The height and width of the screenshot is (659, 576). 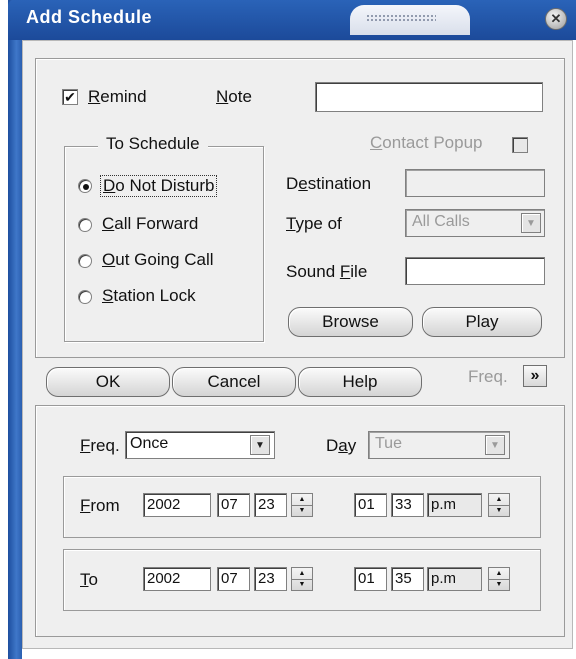 What do you see at coordinates (475, 271) in the screenshot?
I see `sound-file-input` at bounding box center [475, 271].